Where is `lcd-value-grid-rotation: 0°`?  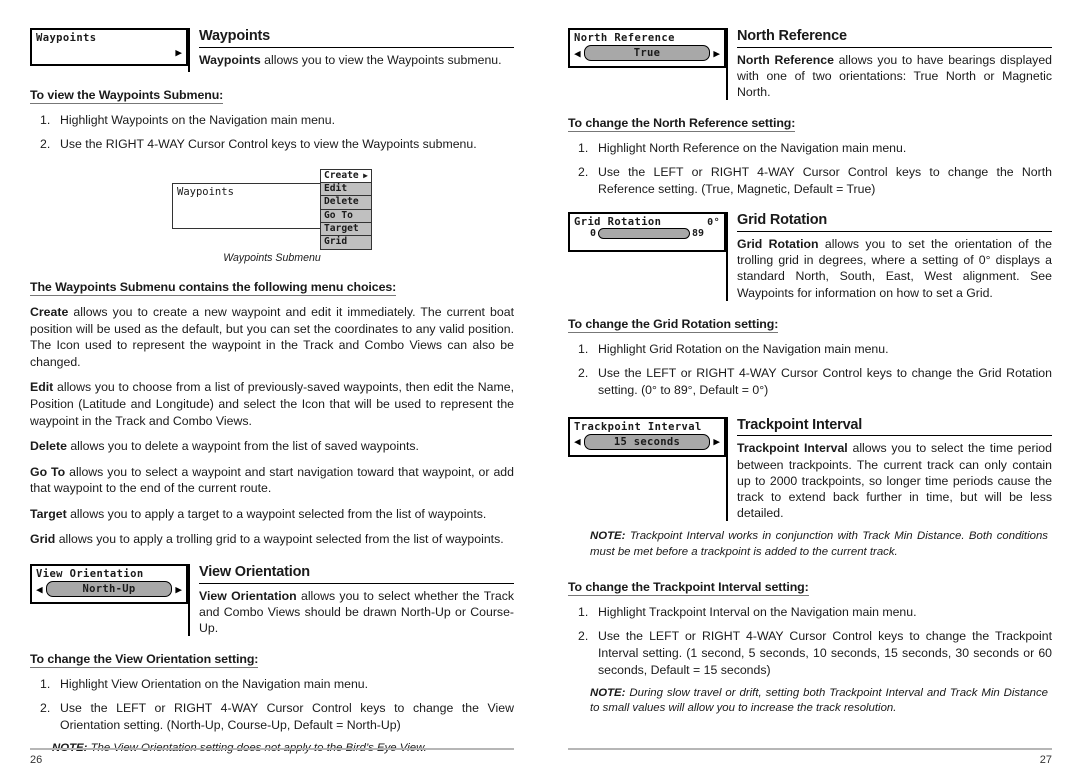
lcd-value-grid-rotation: 0° is located at coordinates (713, 223).